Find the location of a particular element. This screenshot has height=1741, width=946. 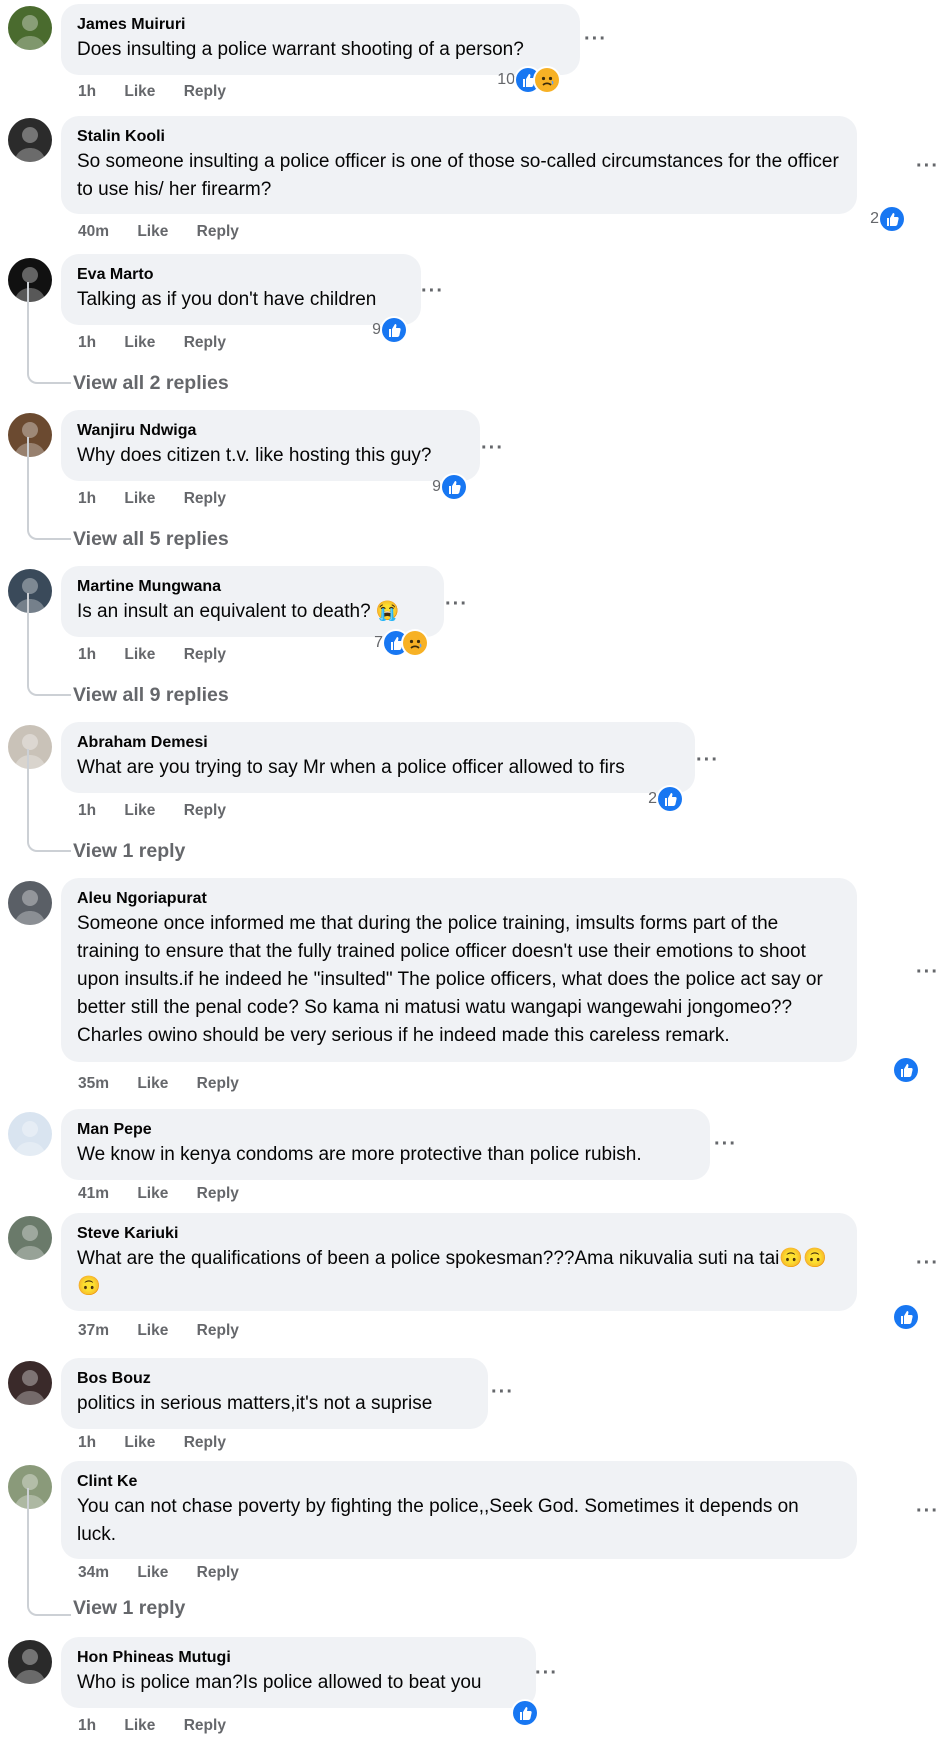

reply-thread-line is located at coordinates (49, 1552).